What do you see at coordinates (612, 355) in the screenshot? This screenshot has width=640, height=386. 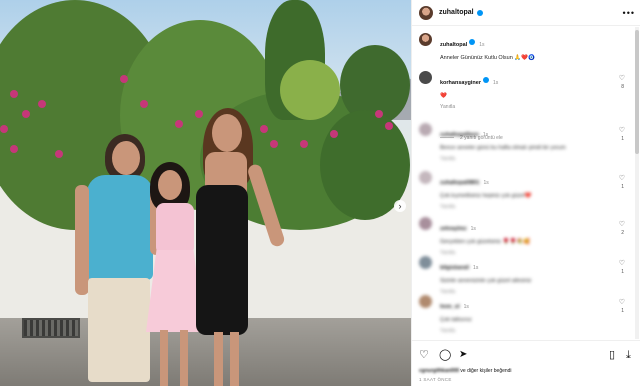 I see `bookmark-icon: ▯` at bounding box center [612, 355].